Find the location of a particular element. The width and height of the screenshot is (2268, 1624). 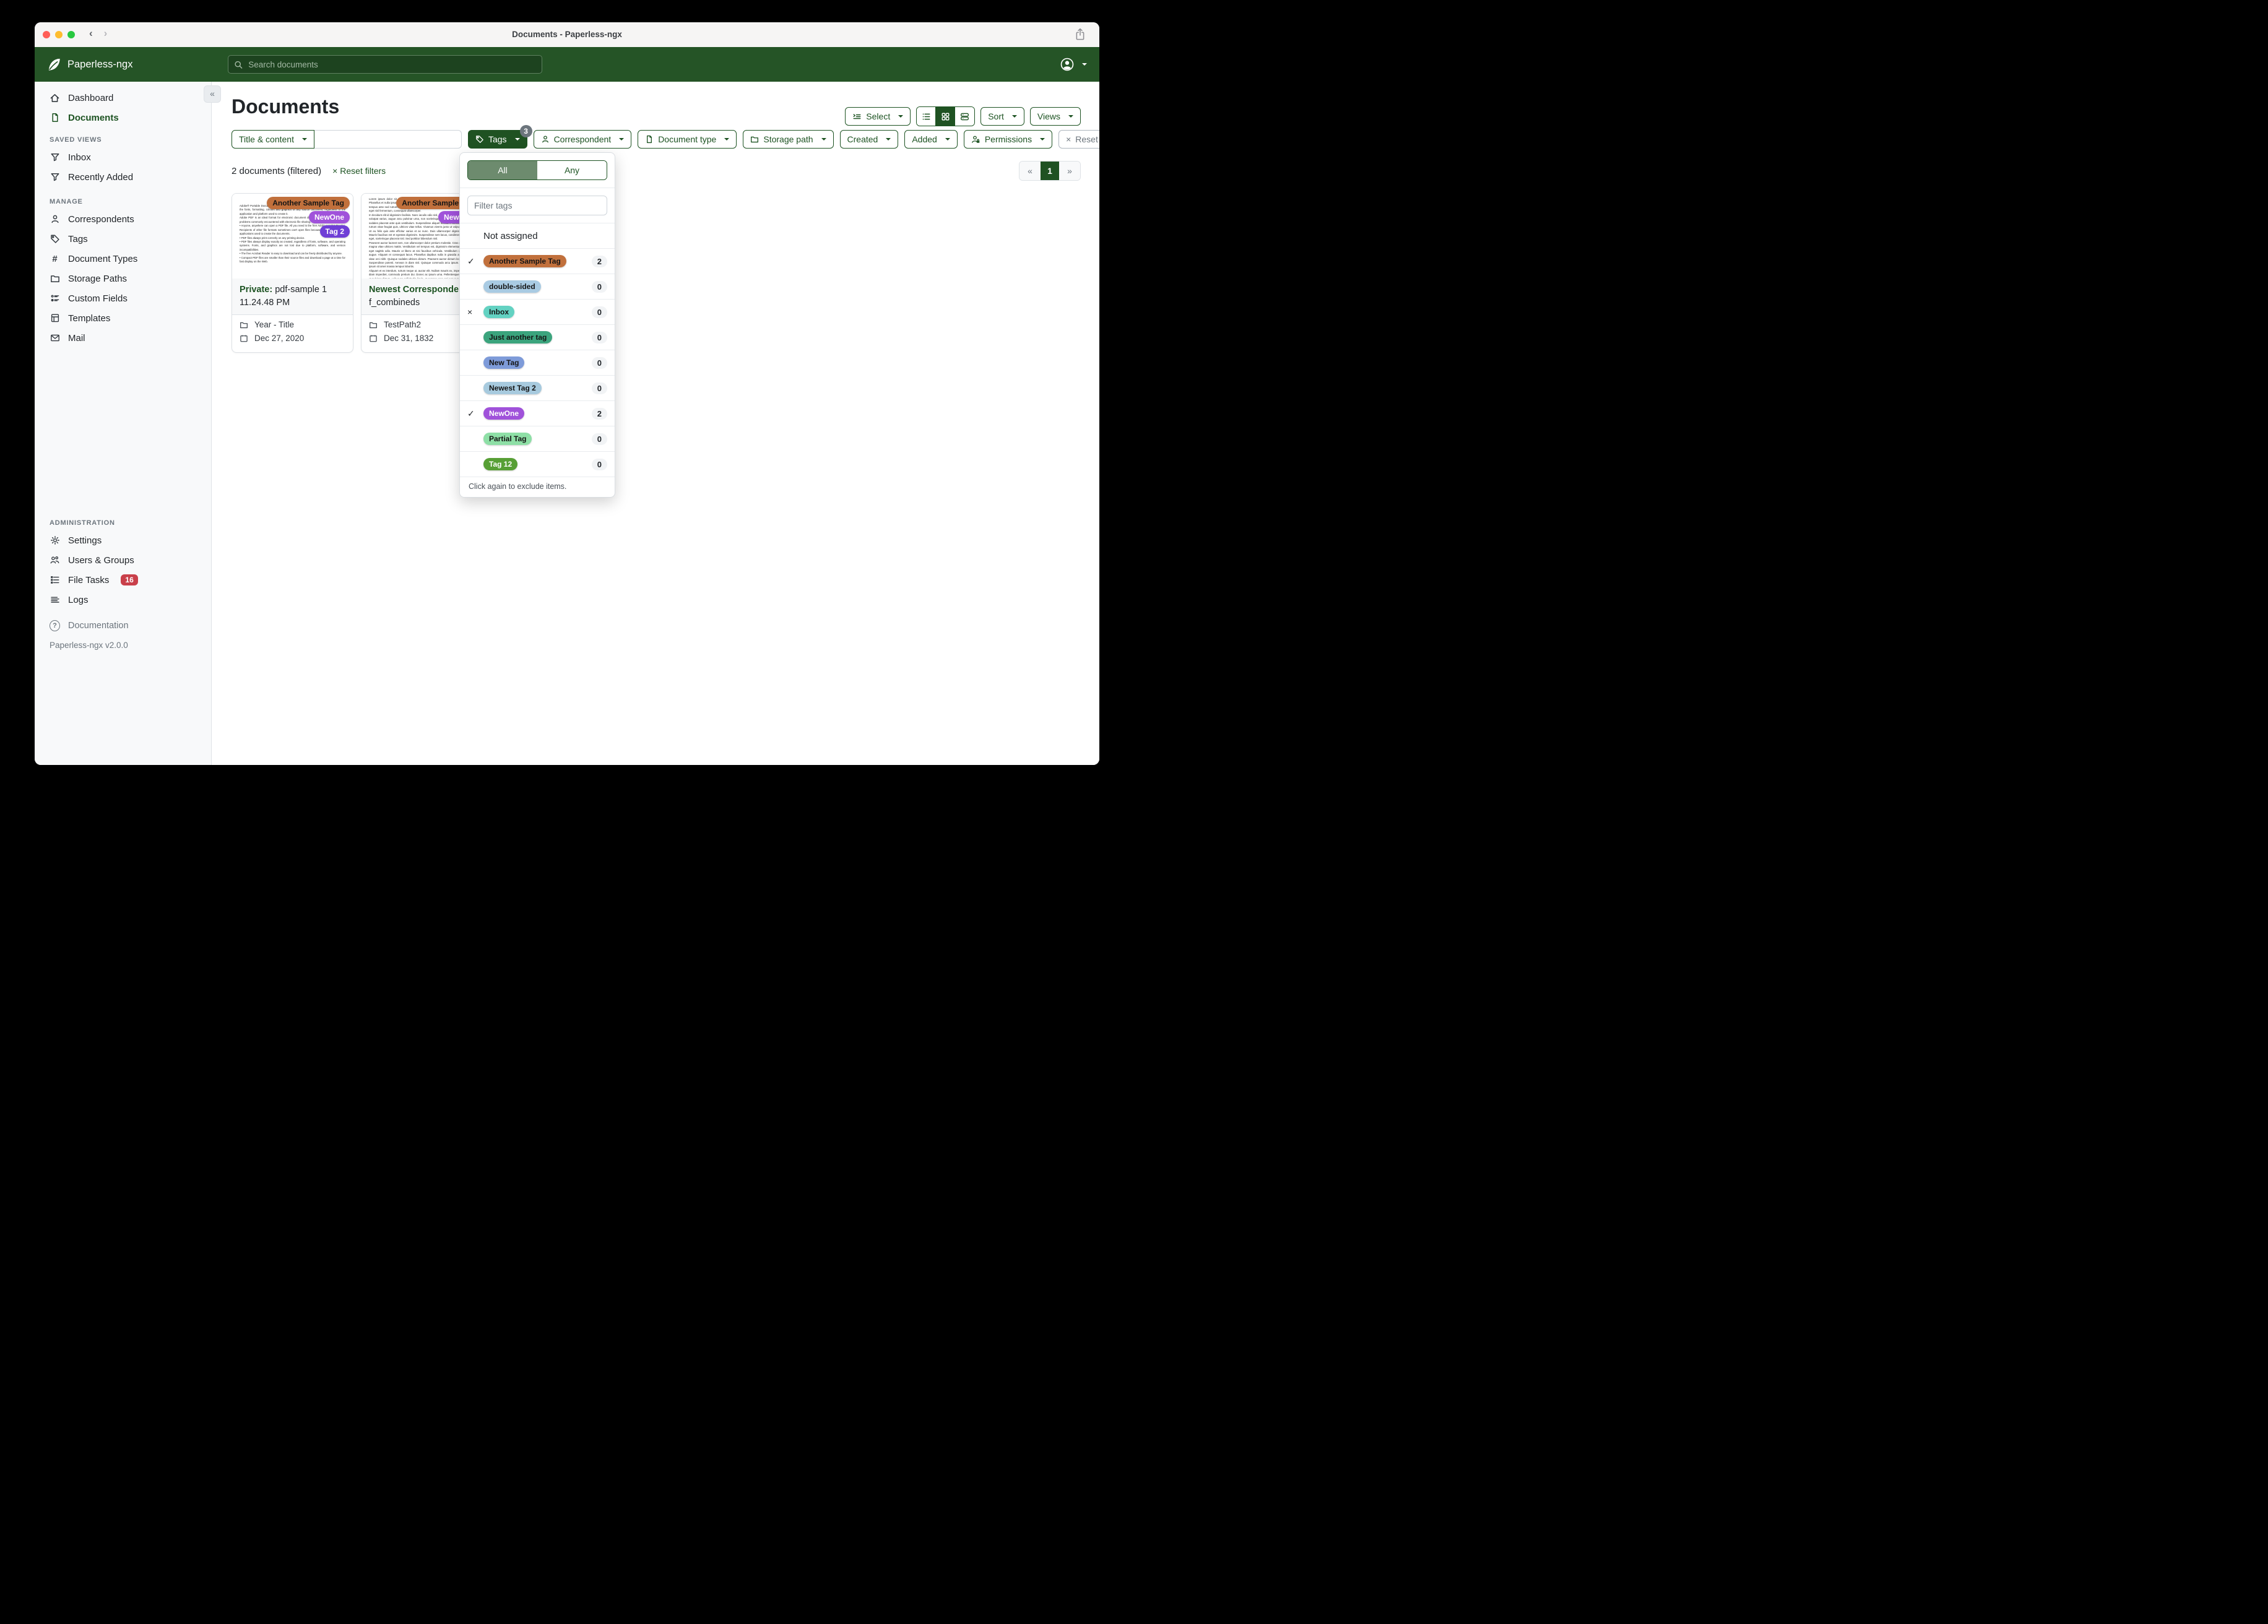

gear-icon is located at coordinates (55, 540).